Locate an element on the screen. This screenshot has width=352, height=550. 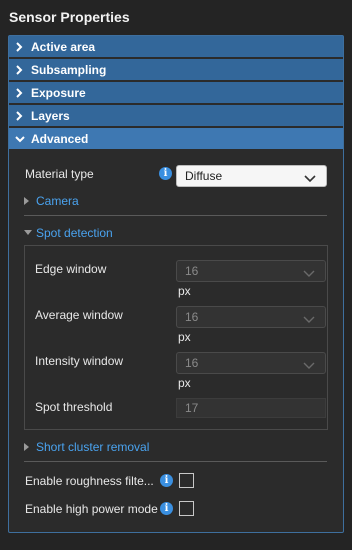
enable-high-power-mode-label: Enable high power mode is located at coordinates (91, 509).